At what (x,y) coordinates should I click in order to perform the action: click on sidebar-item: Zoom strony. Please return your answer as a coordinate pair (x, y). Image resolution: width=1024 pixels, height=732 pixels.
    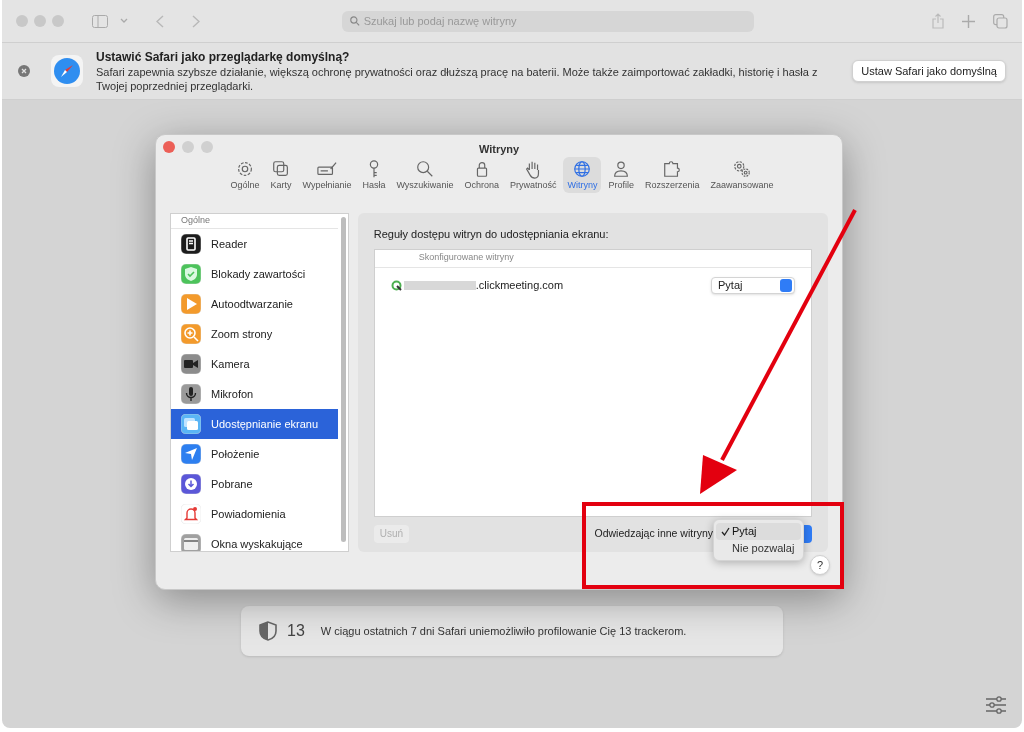
    Looking at the image, I should click on (254, 334).